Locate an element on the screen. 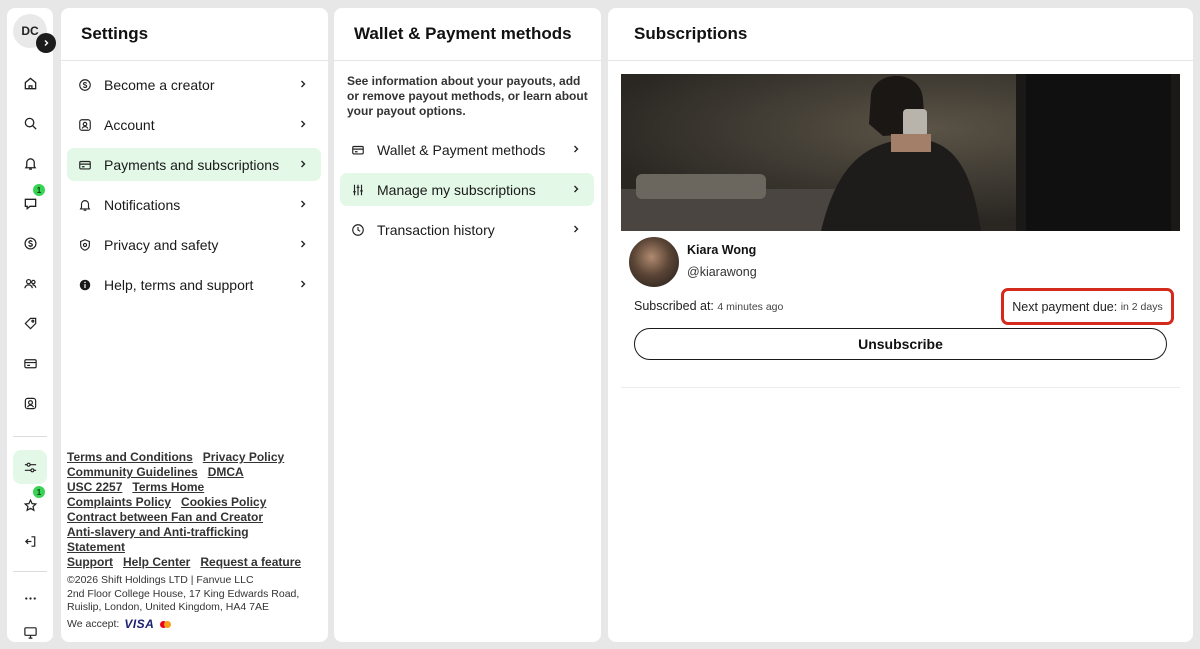 This screenshot has width=1200, height=649. settings-item-label: Become a creator is located at coordinates (159, 84).